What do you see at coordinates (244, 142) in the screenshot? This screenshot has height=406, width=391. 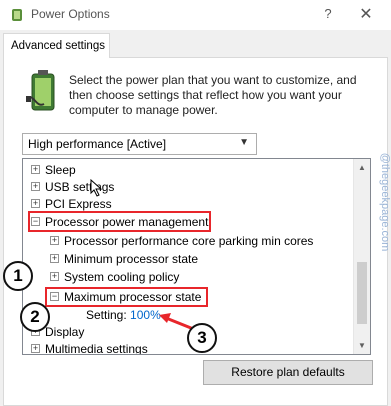 I see `chevron-down-icon: ▼` at bounding box center [244, 142].